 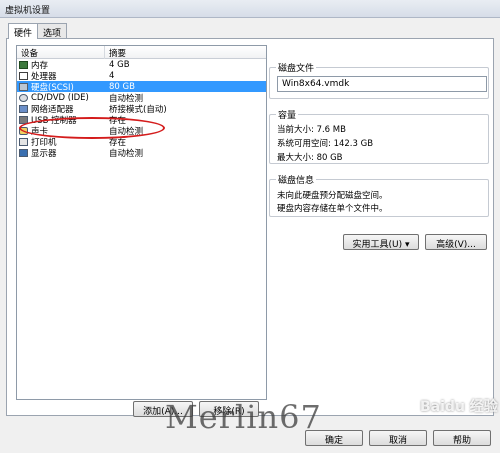 I want to click on list-header: 设备 摘要, so click(x=141, y=52).